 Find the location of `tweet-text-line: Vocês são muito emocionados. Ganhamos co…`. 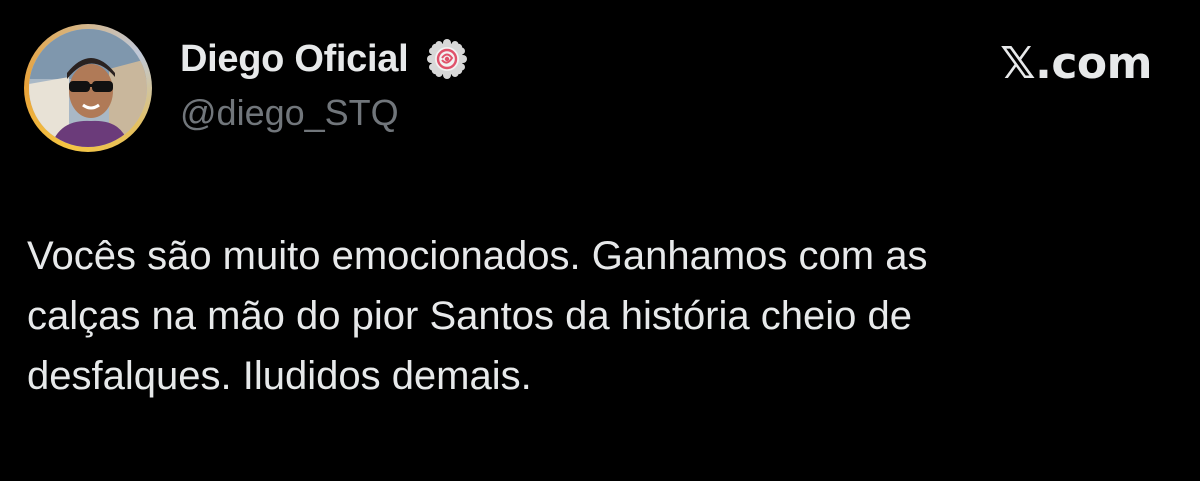

tweet-text-line: Vocês são muito emocionados. Ganhamos co… is located at coordinates (477, 256).